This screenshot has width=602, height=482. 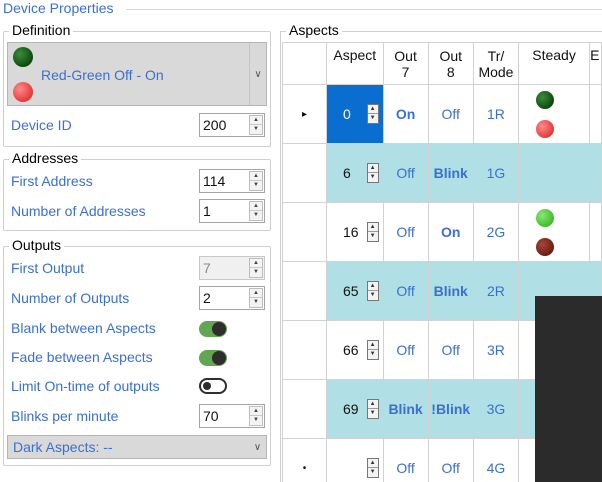 I want to click on title-divider, so click(x=364, y=9).